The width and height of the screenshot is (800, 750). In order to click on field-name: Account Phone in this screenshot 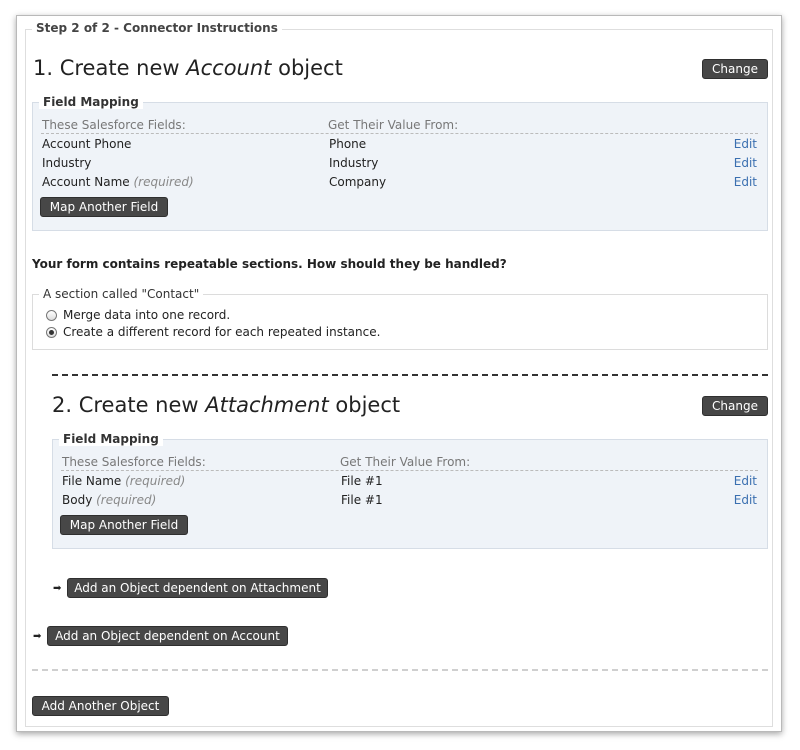, I will do `click(87, 144)`.